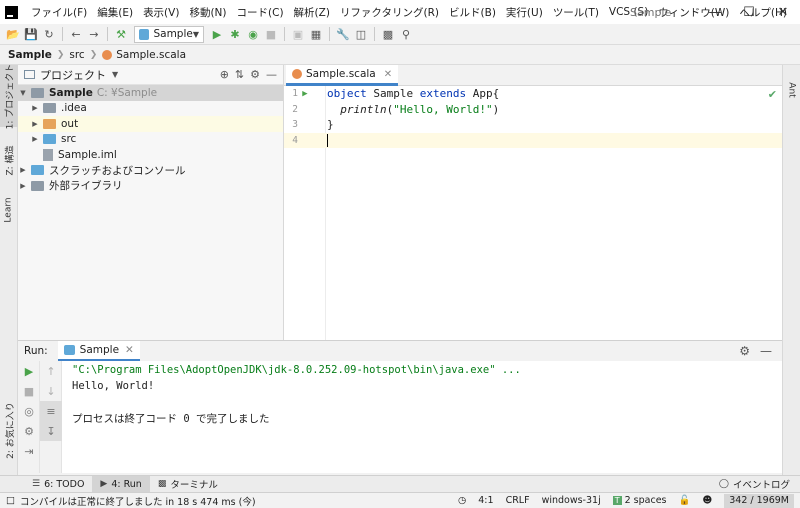  What do you see at coordinates (783, 12) in the screenshot?
I see `close-button: ✕` at bounding box center [783, 12].